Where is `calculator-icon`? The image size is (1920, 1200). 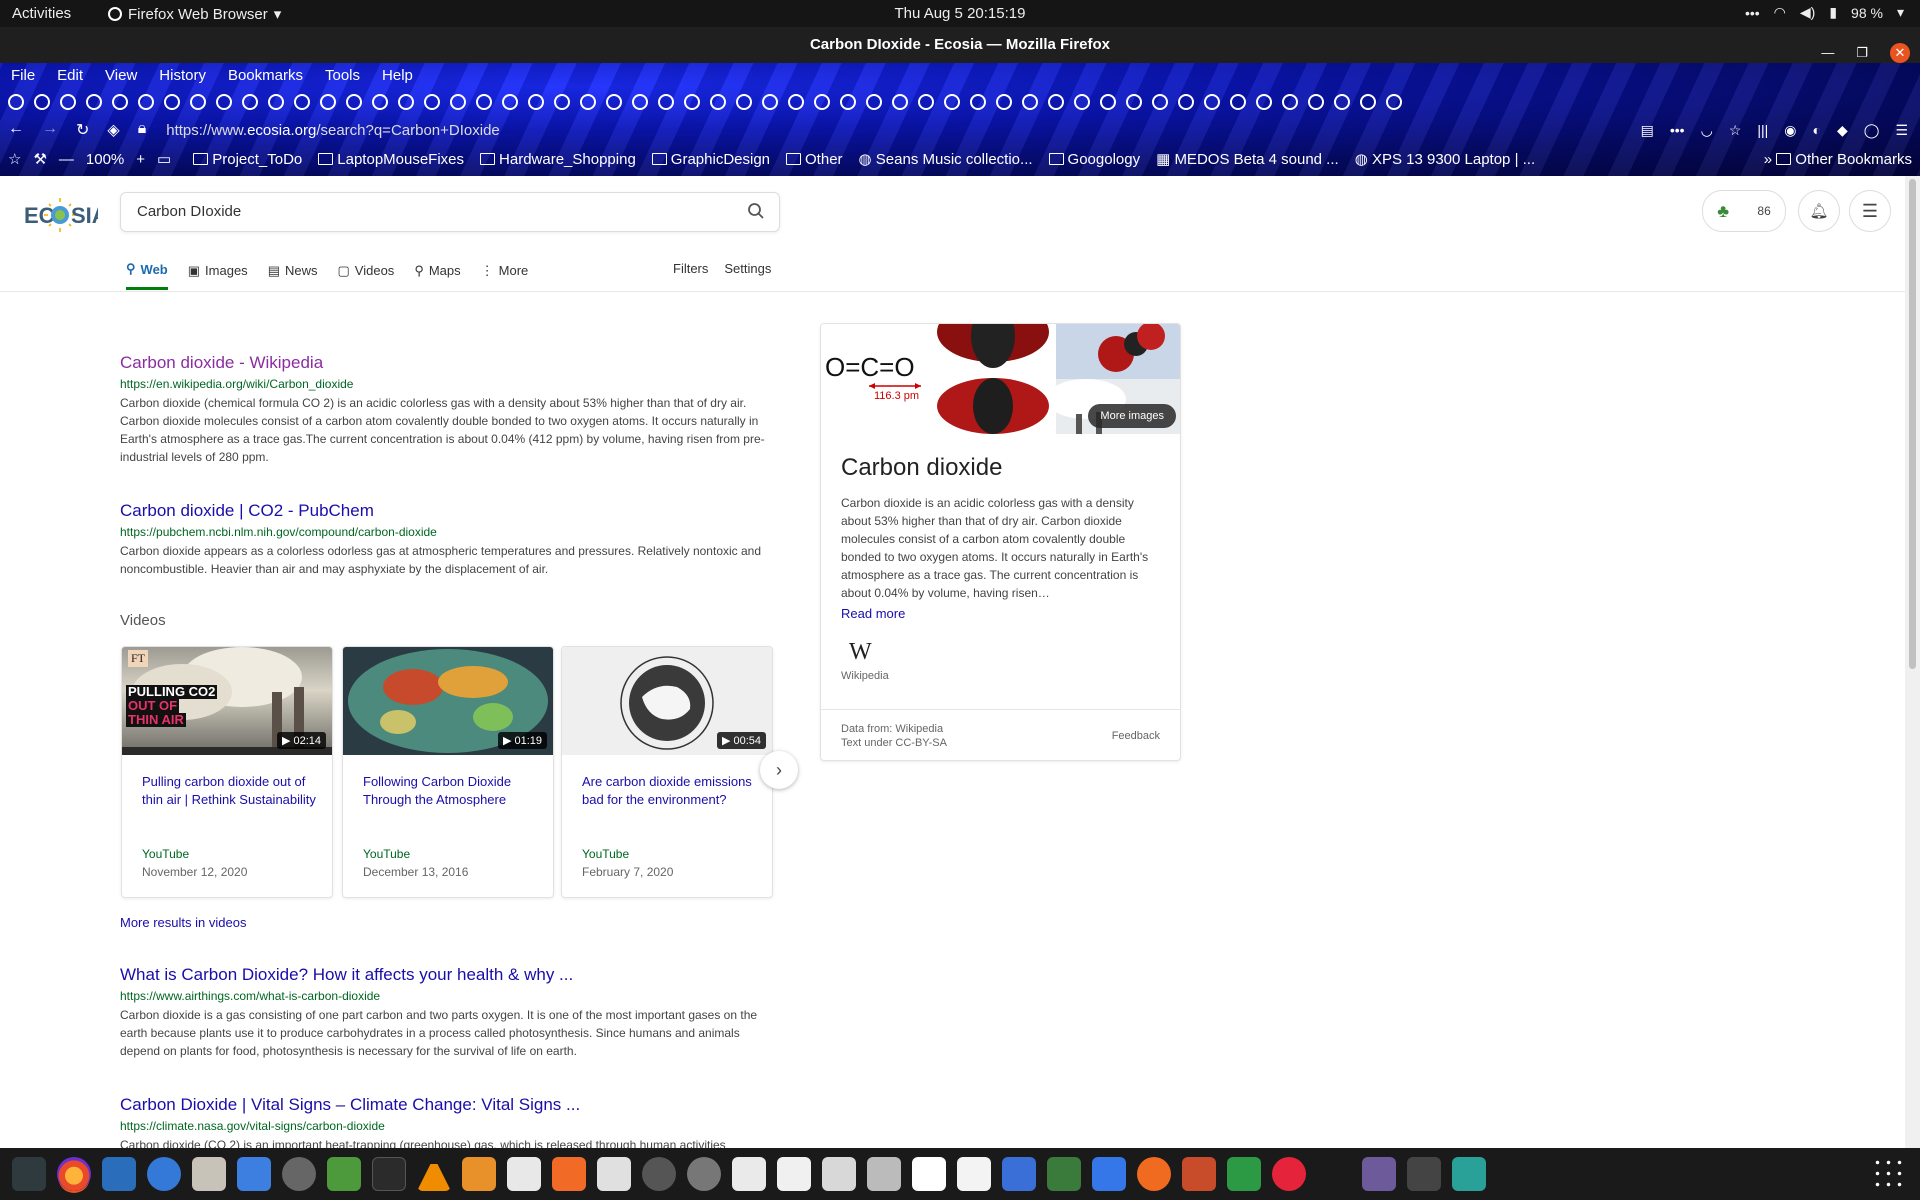
calculator-icon is located at coordinates (479, 1174).